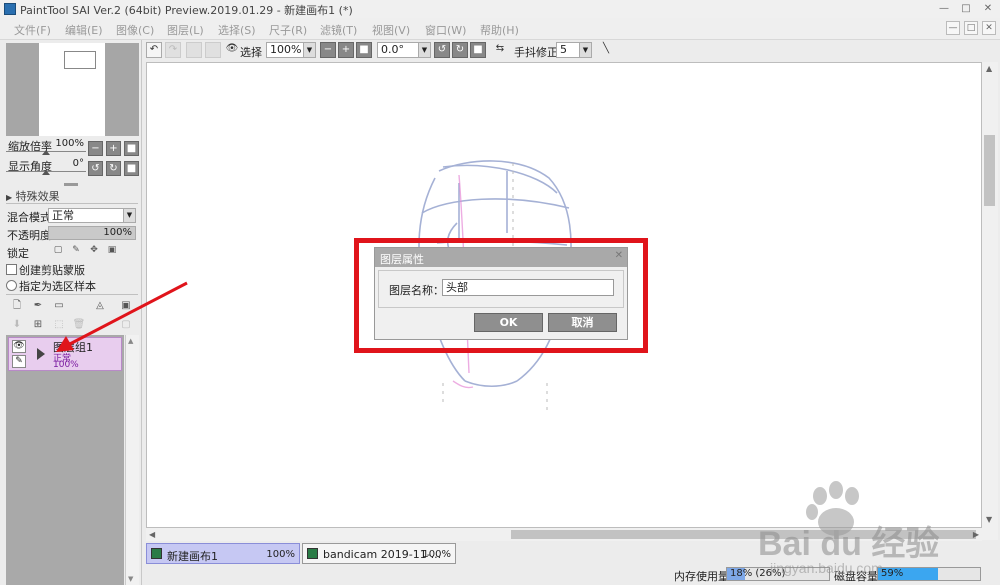 Image resolution: width=1000 pixels, height=585 pixels. I want to click on document-tab-bandicam: bandicam 2019-11-... 100%, so click(379, 553).